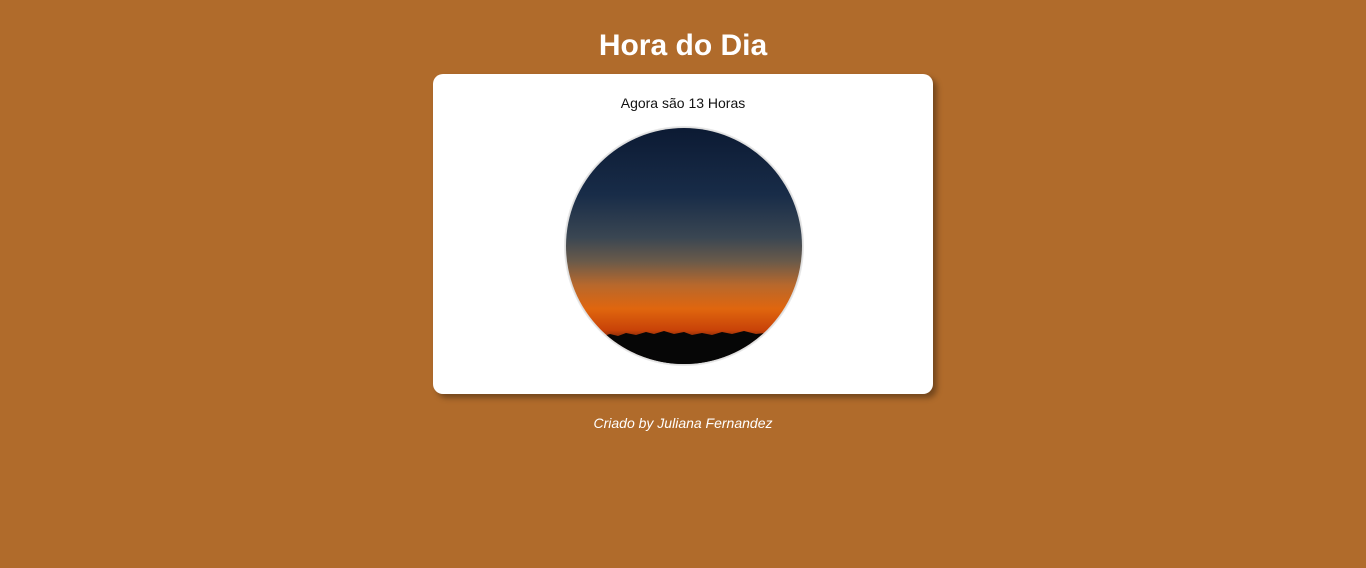 The width and height of the screenshot is (1366, 568). Describe the element at coordinates (683, 103) in the screenshot. I see `hour-message: Agora são 13 Horas` at that location.